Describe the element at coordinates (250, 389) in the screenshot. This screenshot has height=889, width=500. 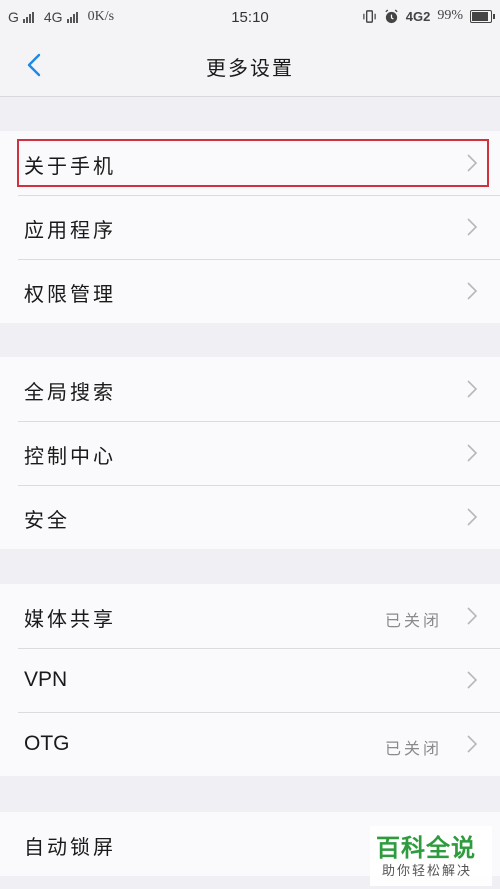
I see `row-global-search: 全局搜索` at that location.